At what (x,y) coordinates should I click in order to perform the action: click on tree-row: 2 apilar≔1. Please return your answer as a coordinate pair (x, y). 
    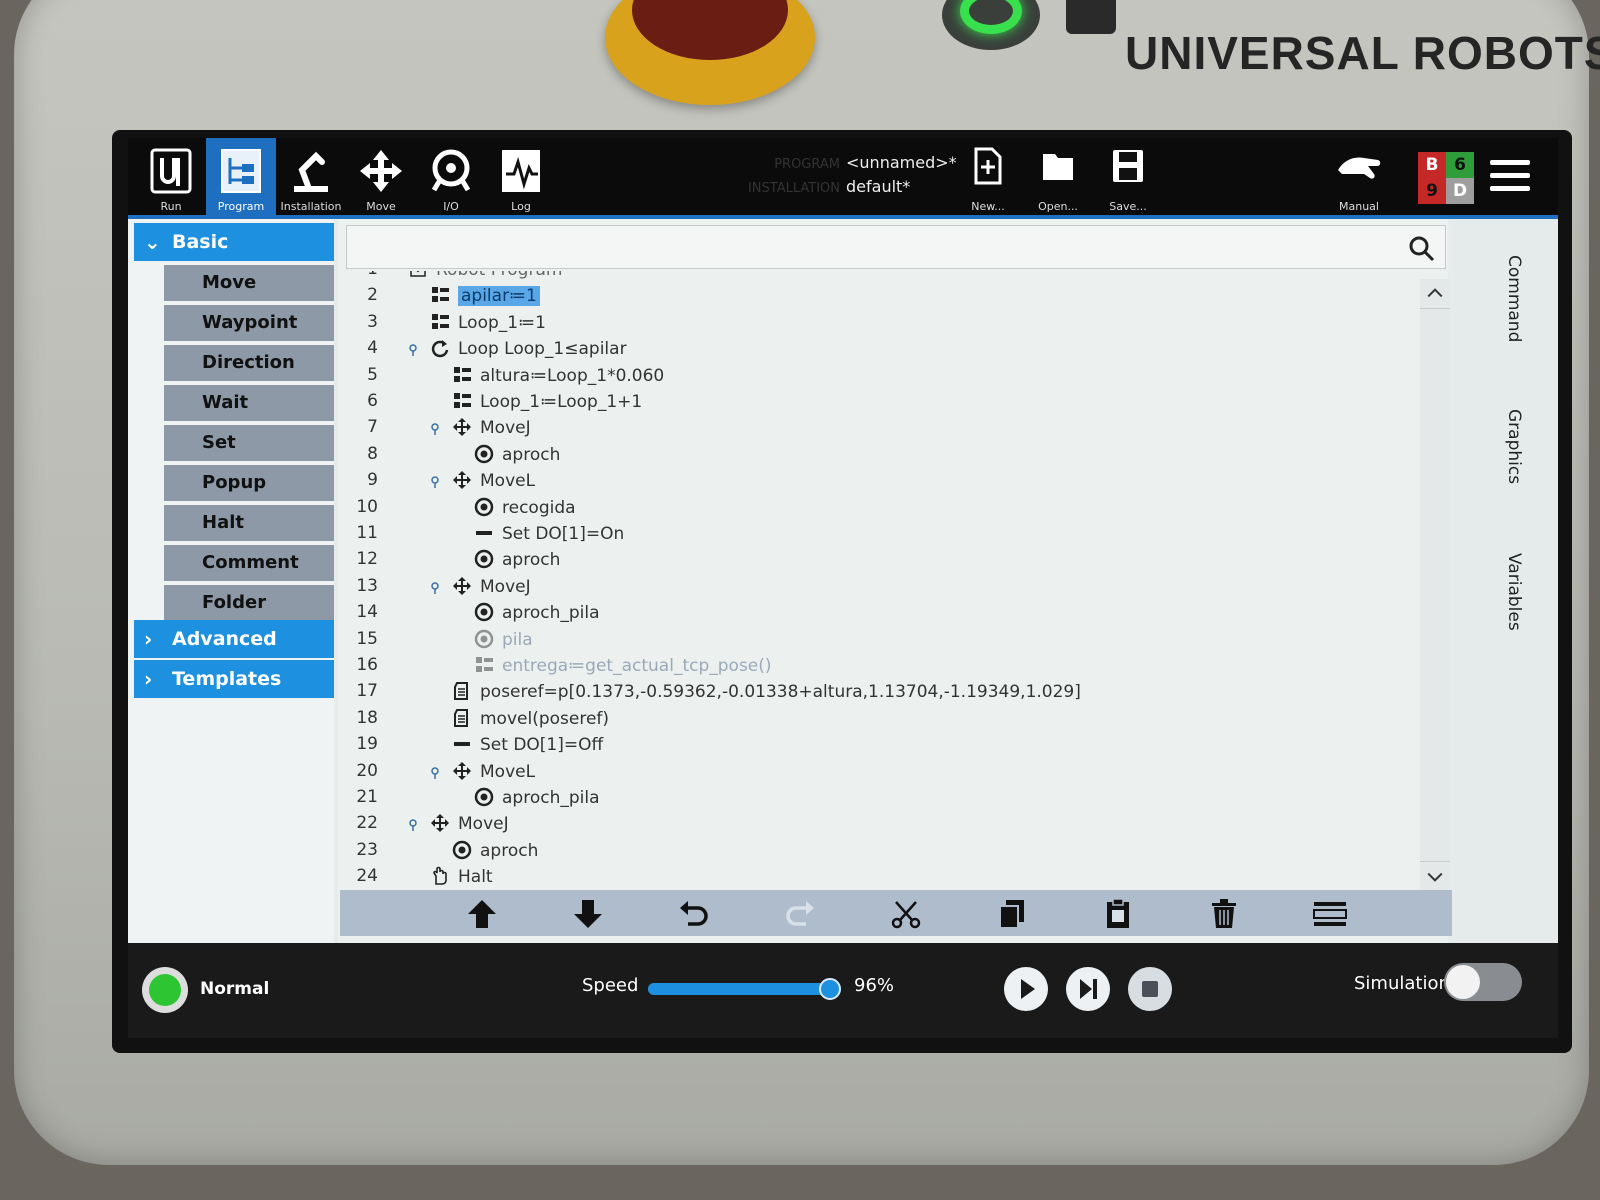
    Looking at the image, I should click on (878, 298).